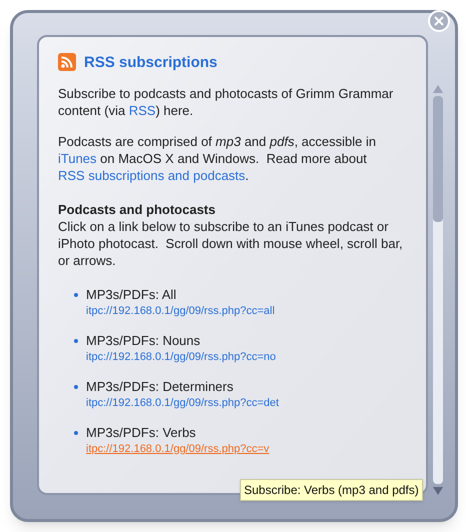  Describe the element at coordinates (160, 386) in the screenshot. I see `feed-label: MP3s/PDFs: Determiners` at that location.